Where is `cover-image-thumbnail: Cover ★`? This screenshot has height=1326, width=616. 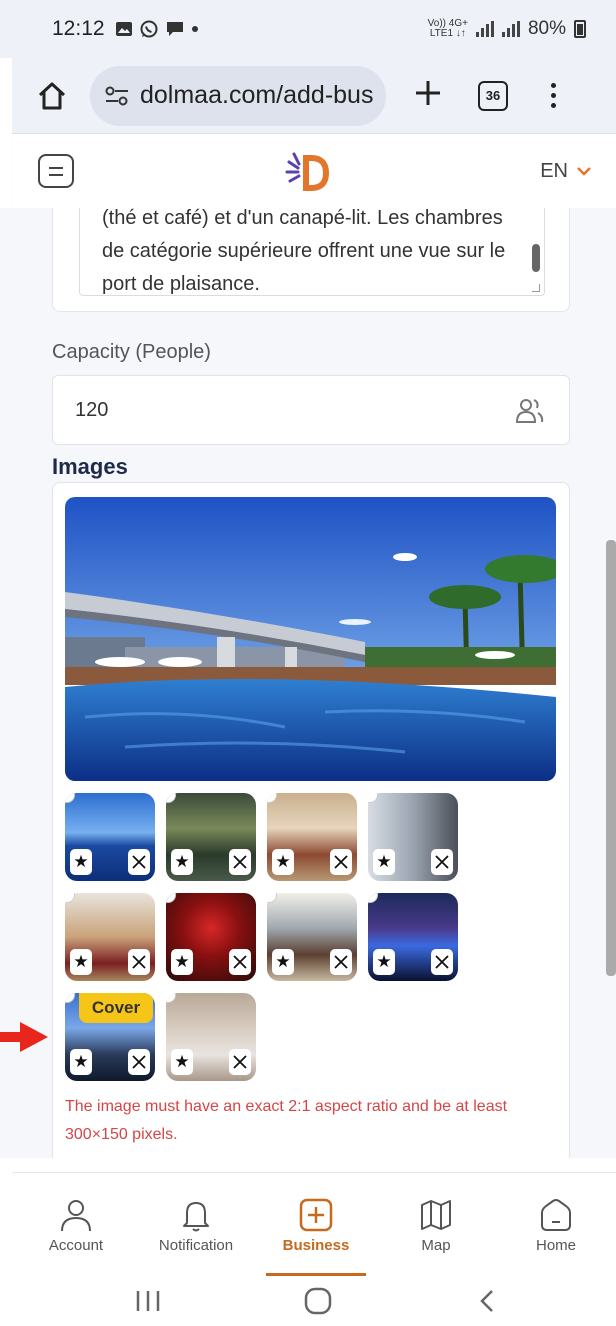 cover-image-thumbnail: Cover ★ is located at coordinates (110, 1037).